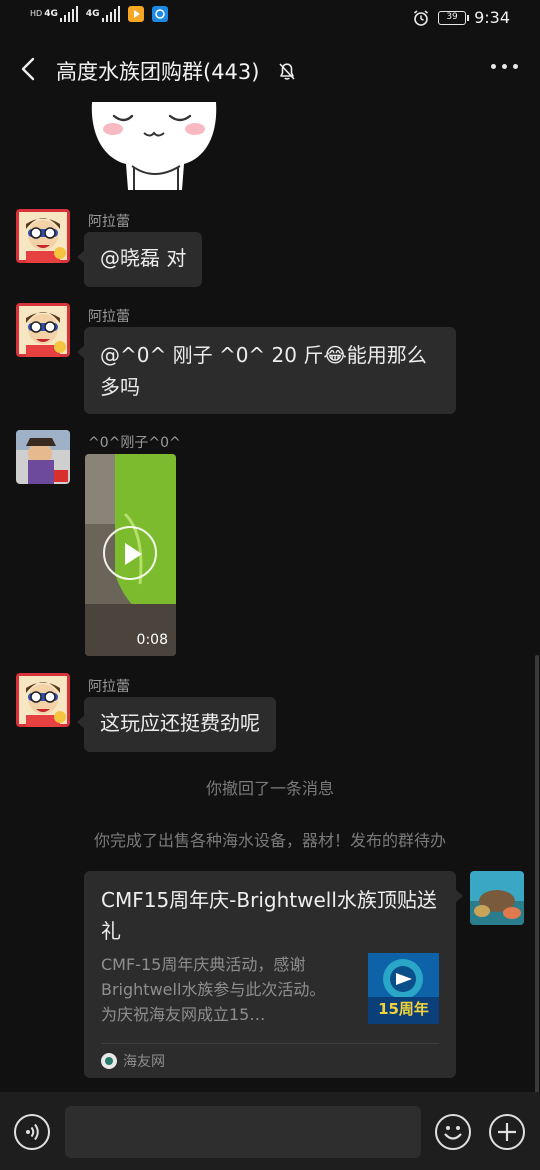 The image size is (540, 1170). I want to click on voice-input-icon, so click(32, 1132).